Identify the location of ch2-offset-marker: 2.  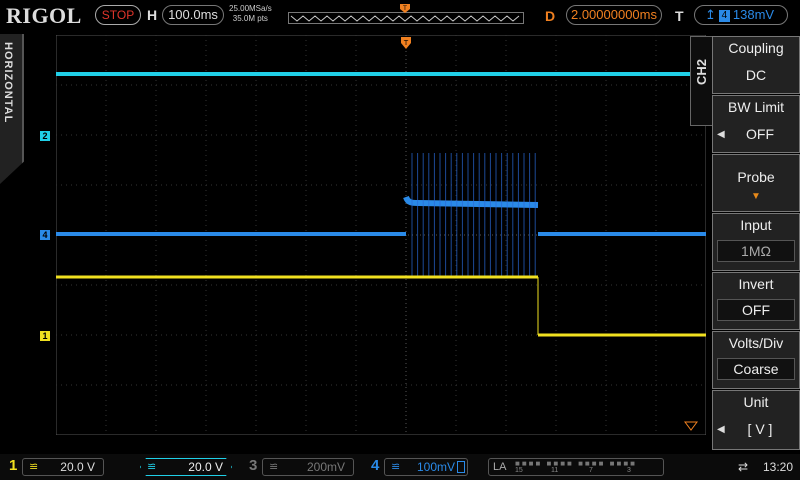
(45, 136).